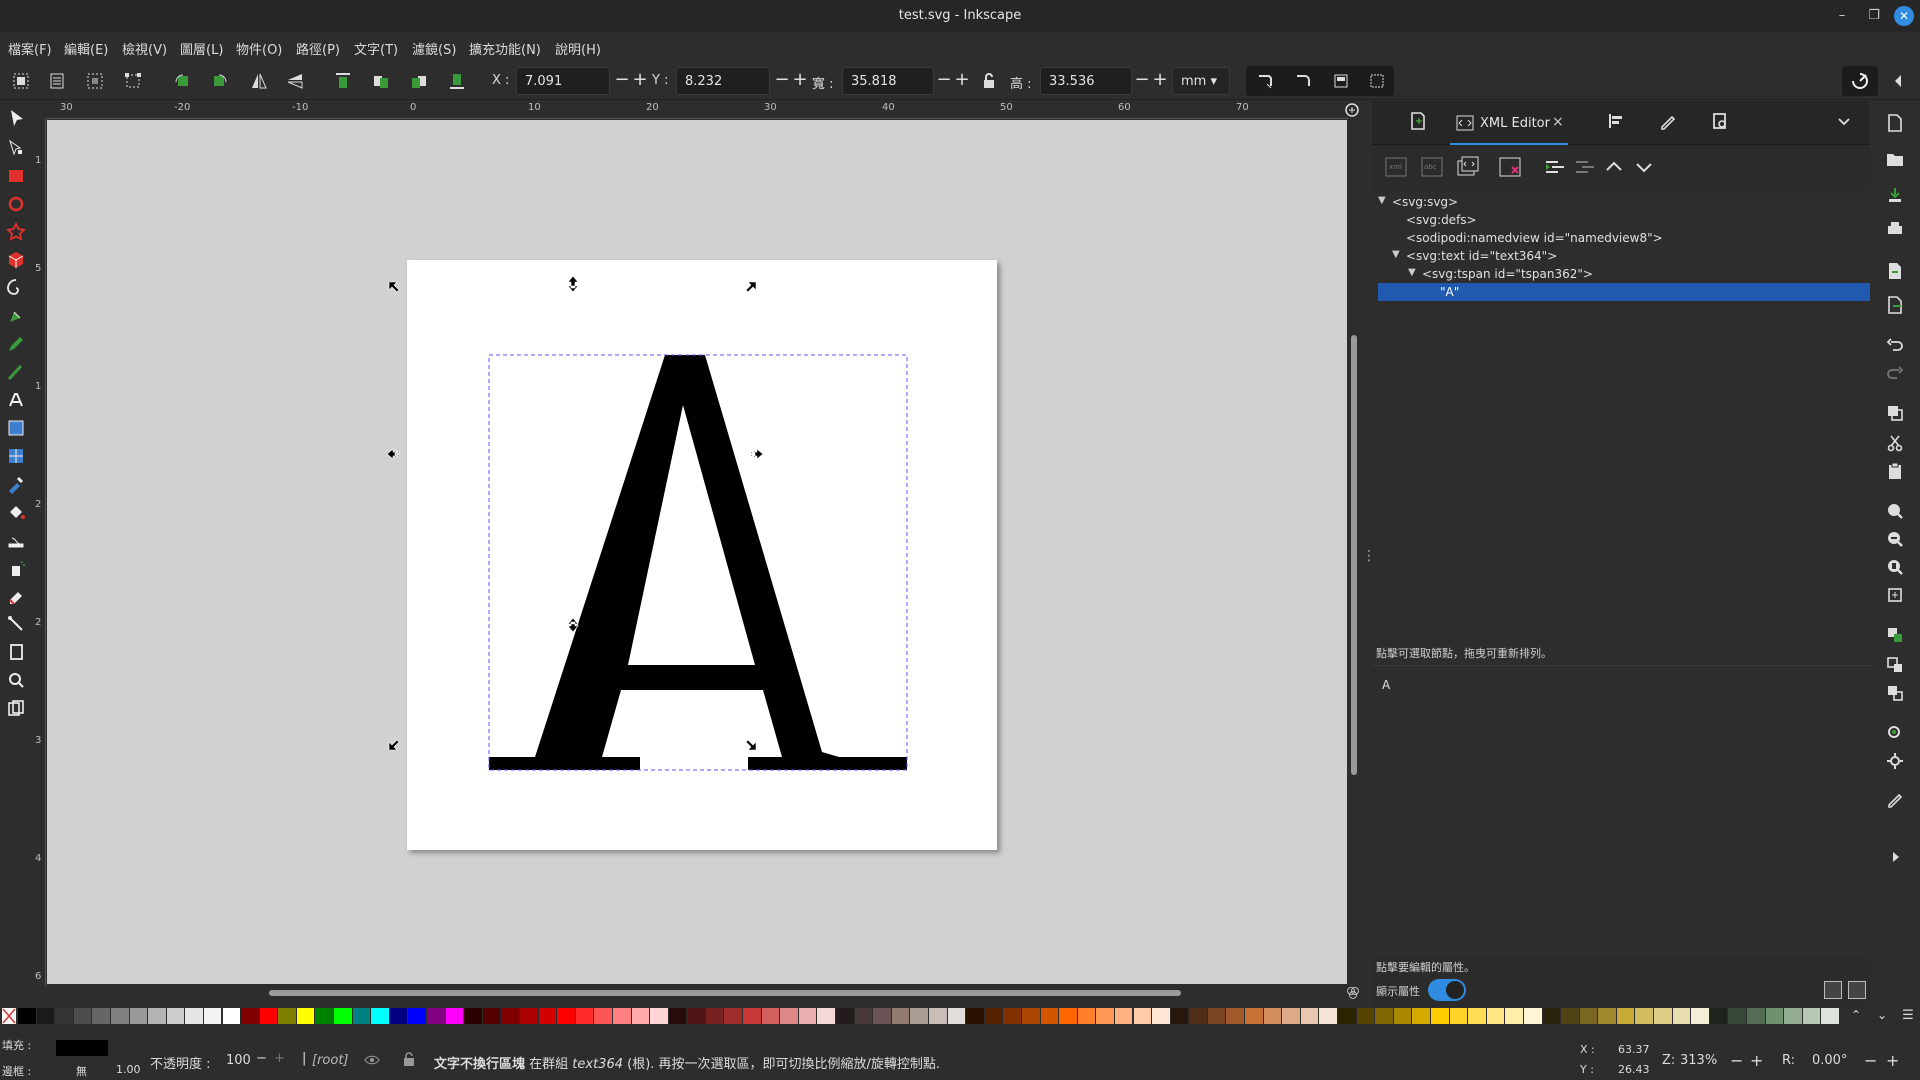 This screenshot has width=1920, height=1080. I want to click on spray-icon, so click(16, 568).